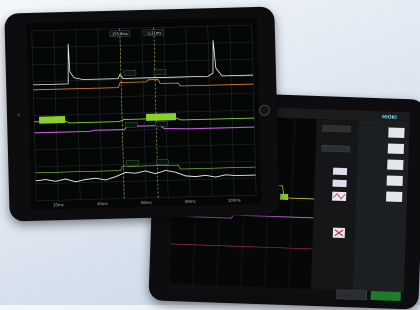 Image resolution: width=420 pixels, height=310 pixels. I want to click on time-axis-labels: 20ms 40ms 60ms 80ms 100ms, so click(147, 202).